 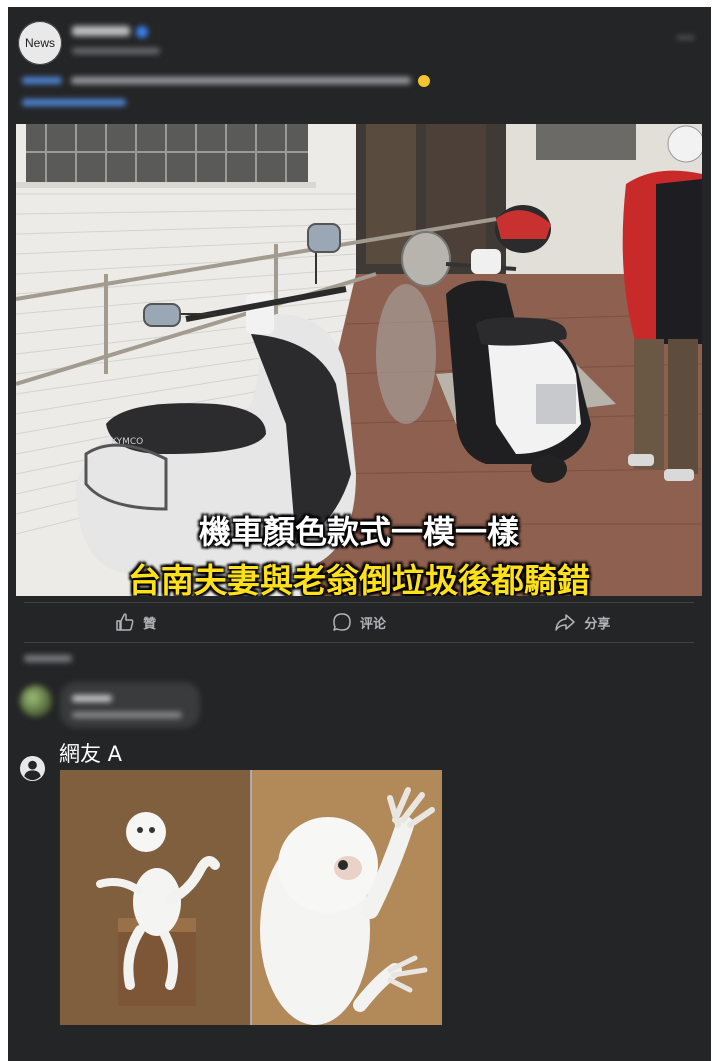 I want to click on share-icon, so click(x=565, y=622).